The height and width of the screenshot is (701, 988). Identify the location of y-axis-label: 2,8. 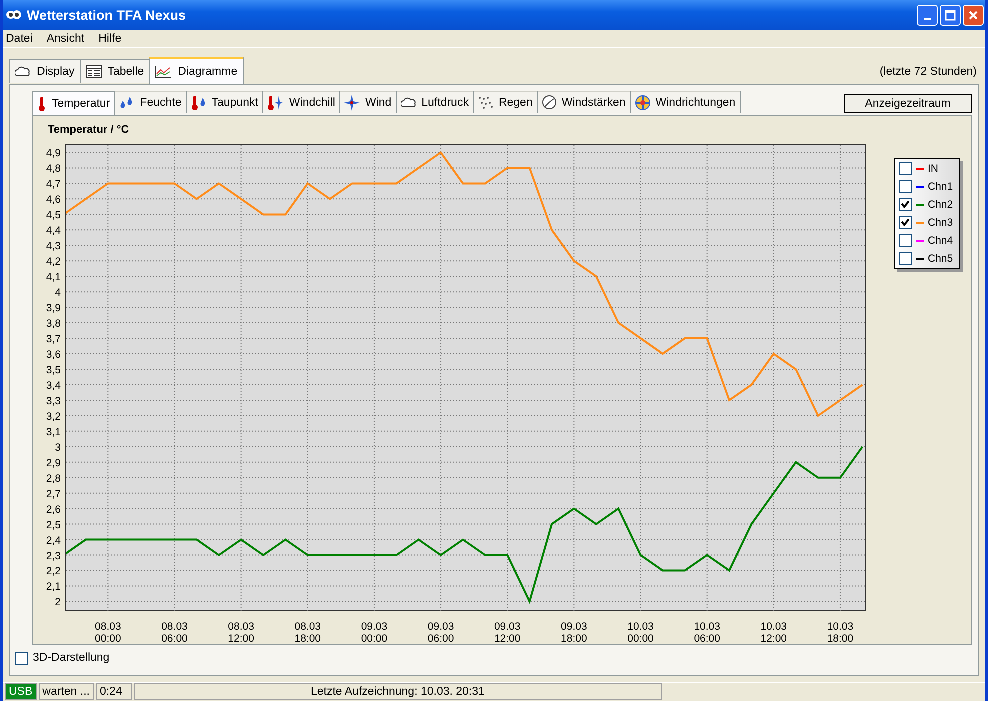
(53, 478).